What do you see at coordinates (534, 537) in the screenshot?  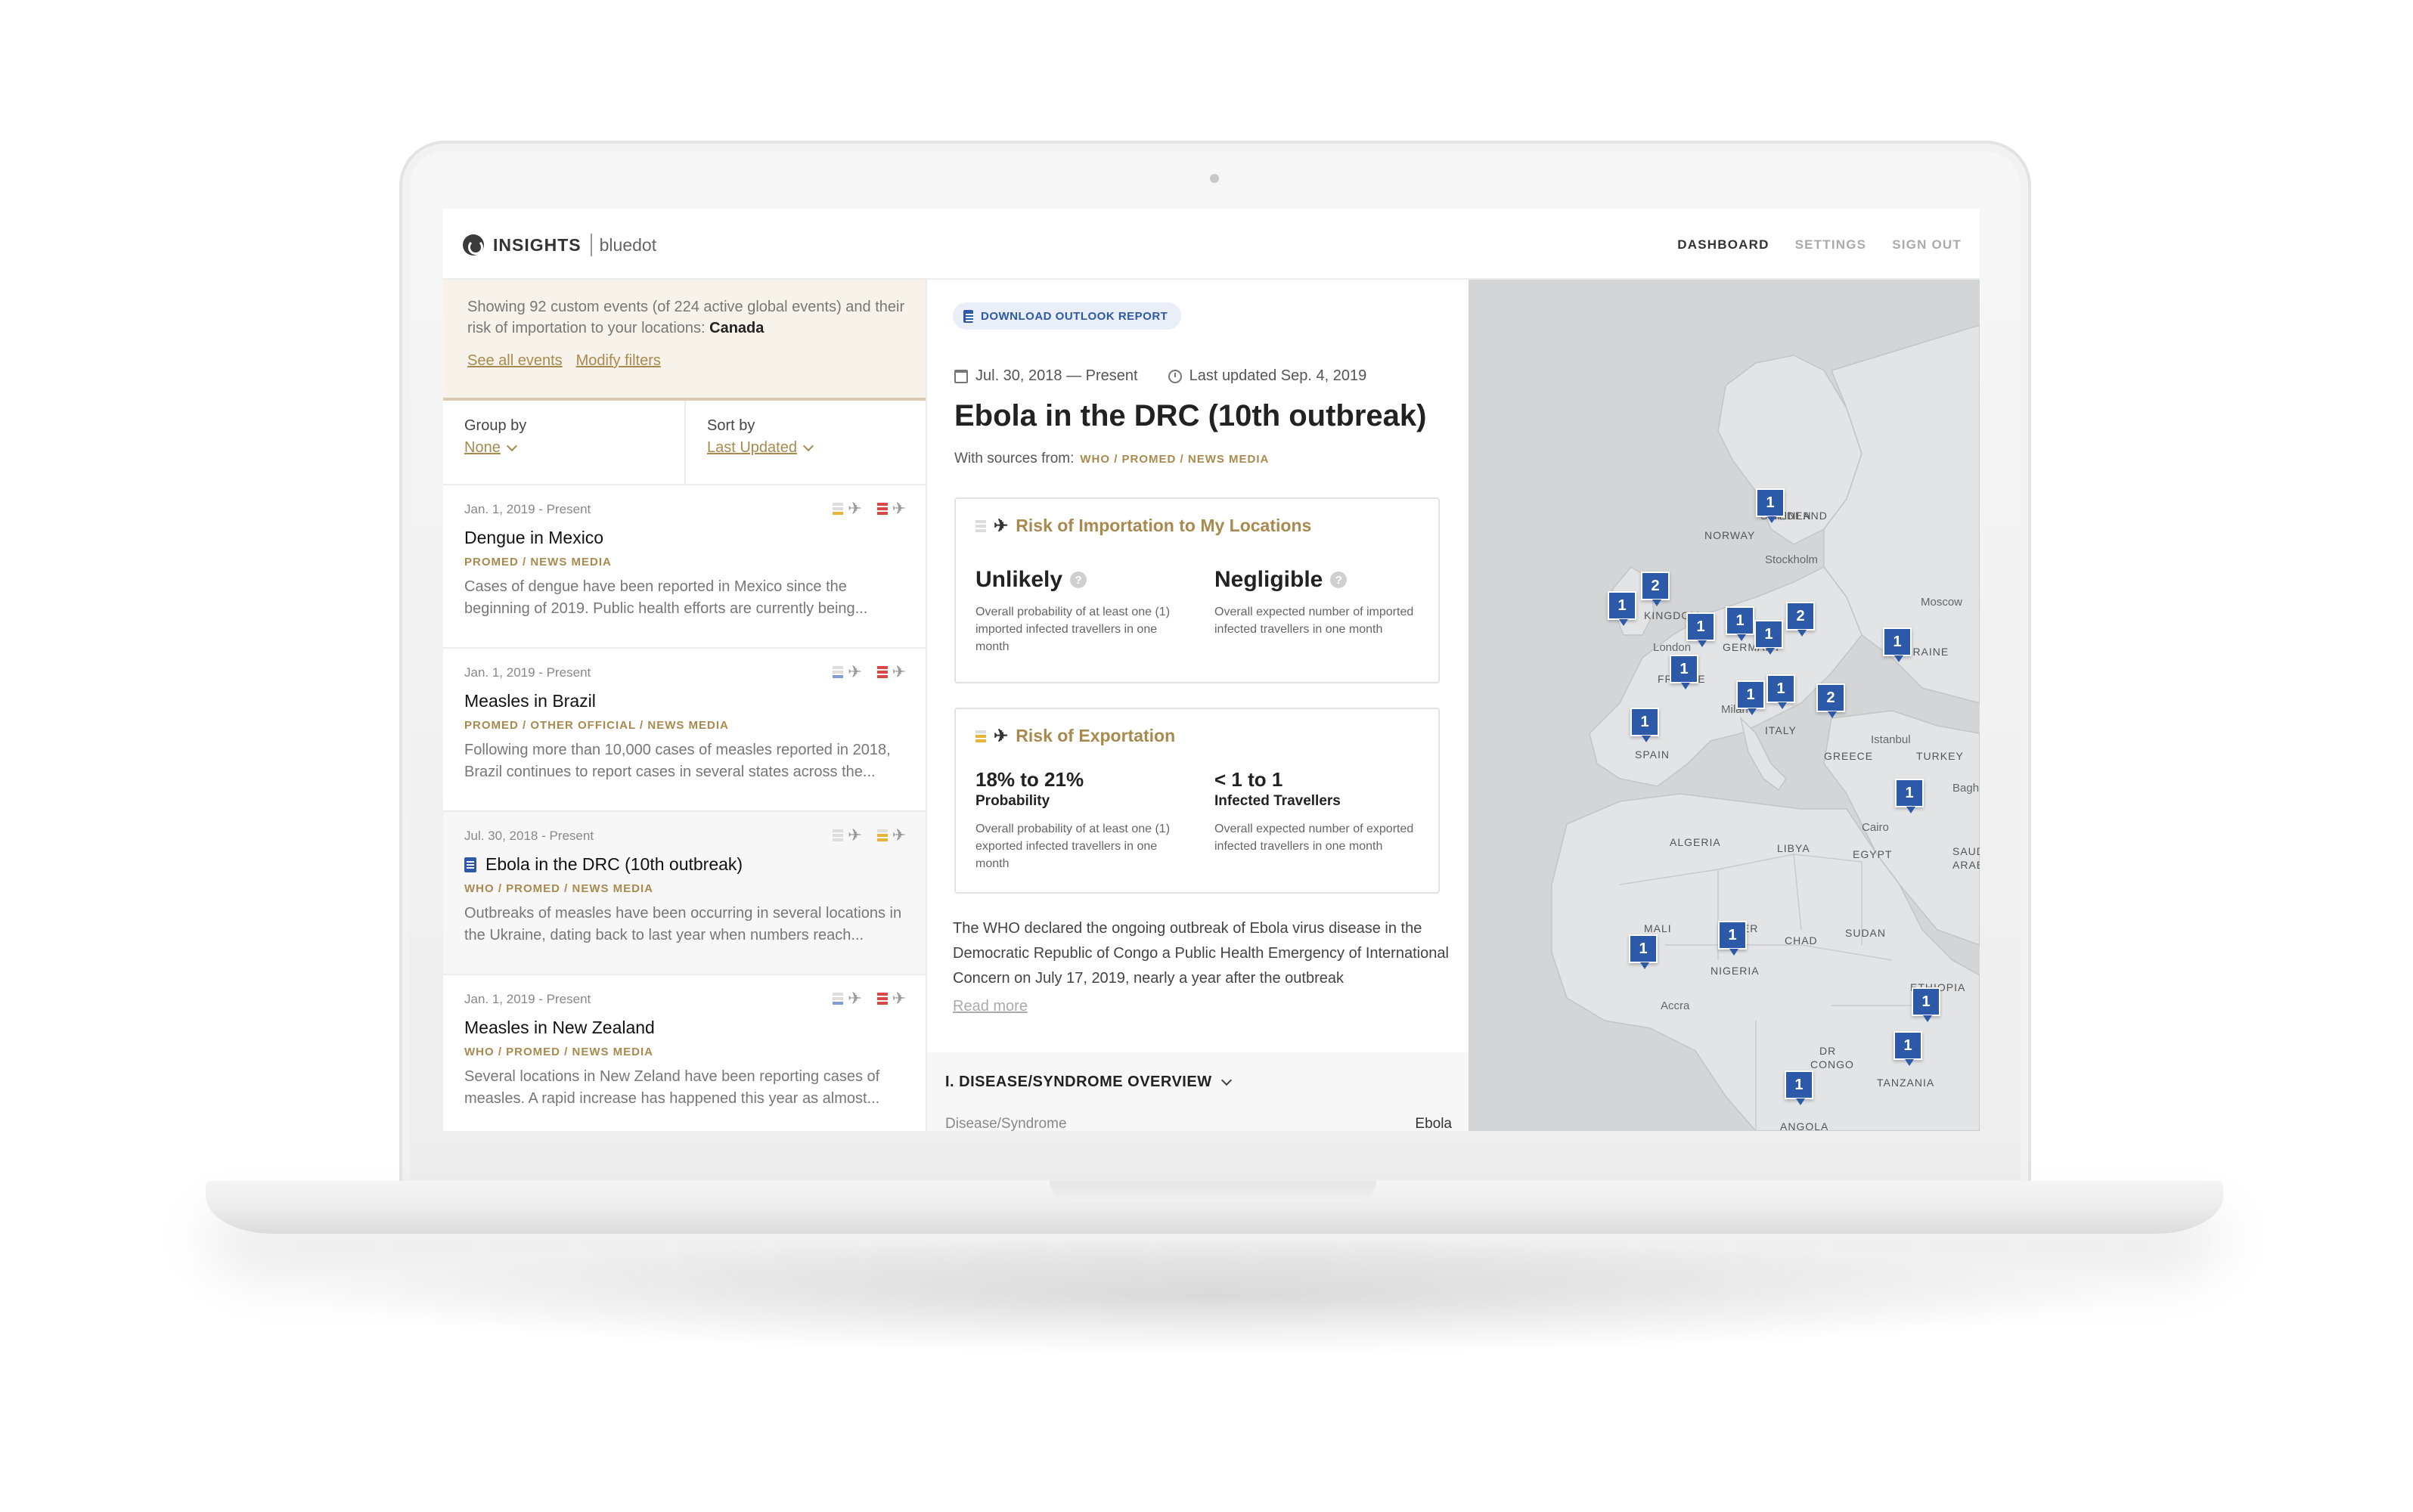 I see `event-title: Dengue in Mexico` at bounding box center [534, 537].